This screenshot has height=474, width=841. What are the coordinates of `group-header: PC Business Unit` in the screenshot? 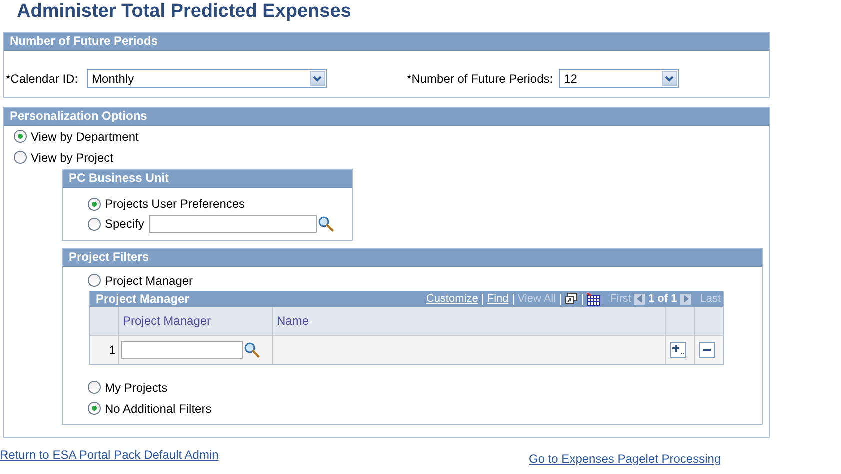 It's located at (207, 179).